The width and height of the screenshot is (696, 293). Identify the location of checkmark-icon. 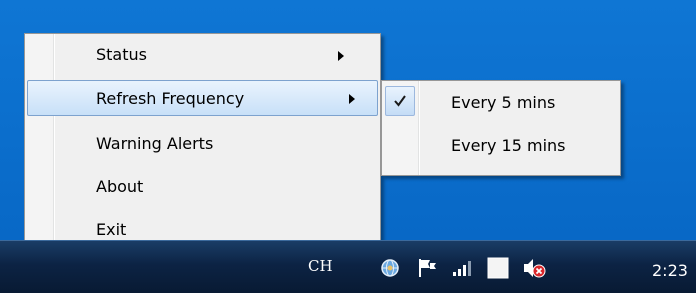
(400, 101).